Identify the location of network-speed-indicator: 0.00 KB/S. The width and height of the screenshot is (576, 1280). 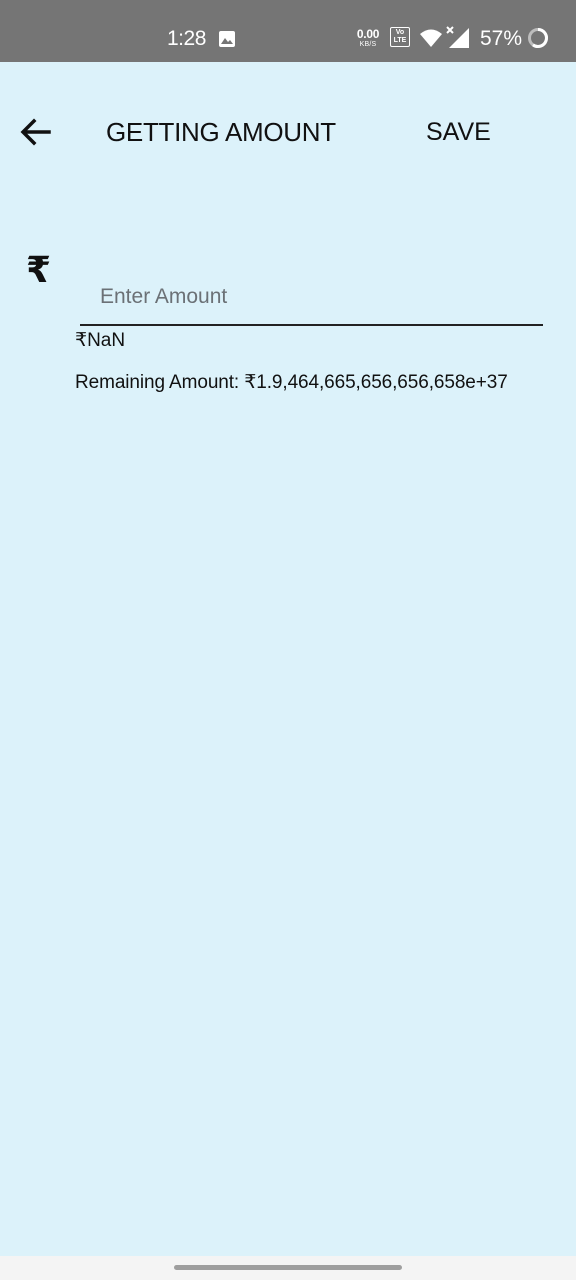
(368, 38).